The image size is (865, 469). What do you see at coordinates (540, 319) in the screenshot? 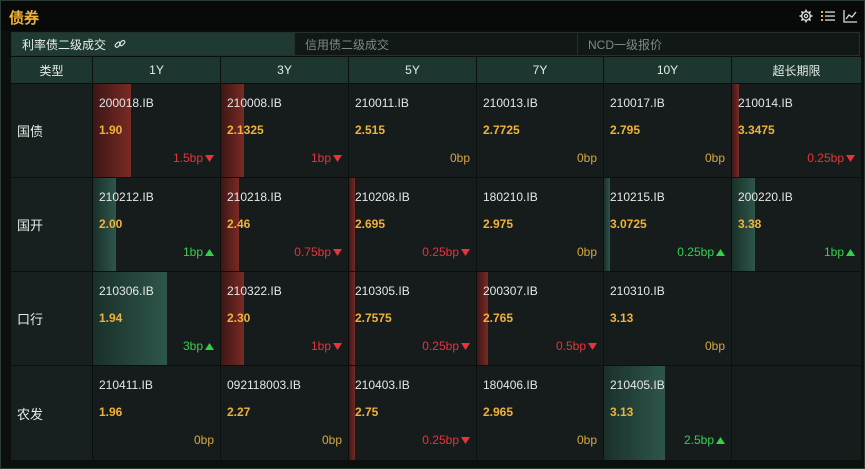
I see `bond-cell: 200307.IB 2.765 0.5bp` at bounding box center [540, 319].